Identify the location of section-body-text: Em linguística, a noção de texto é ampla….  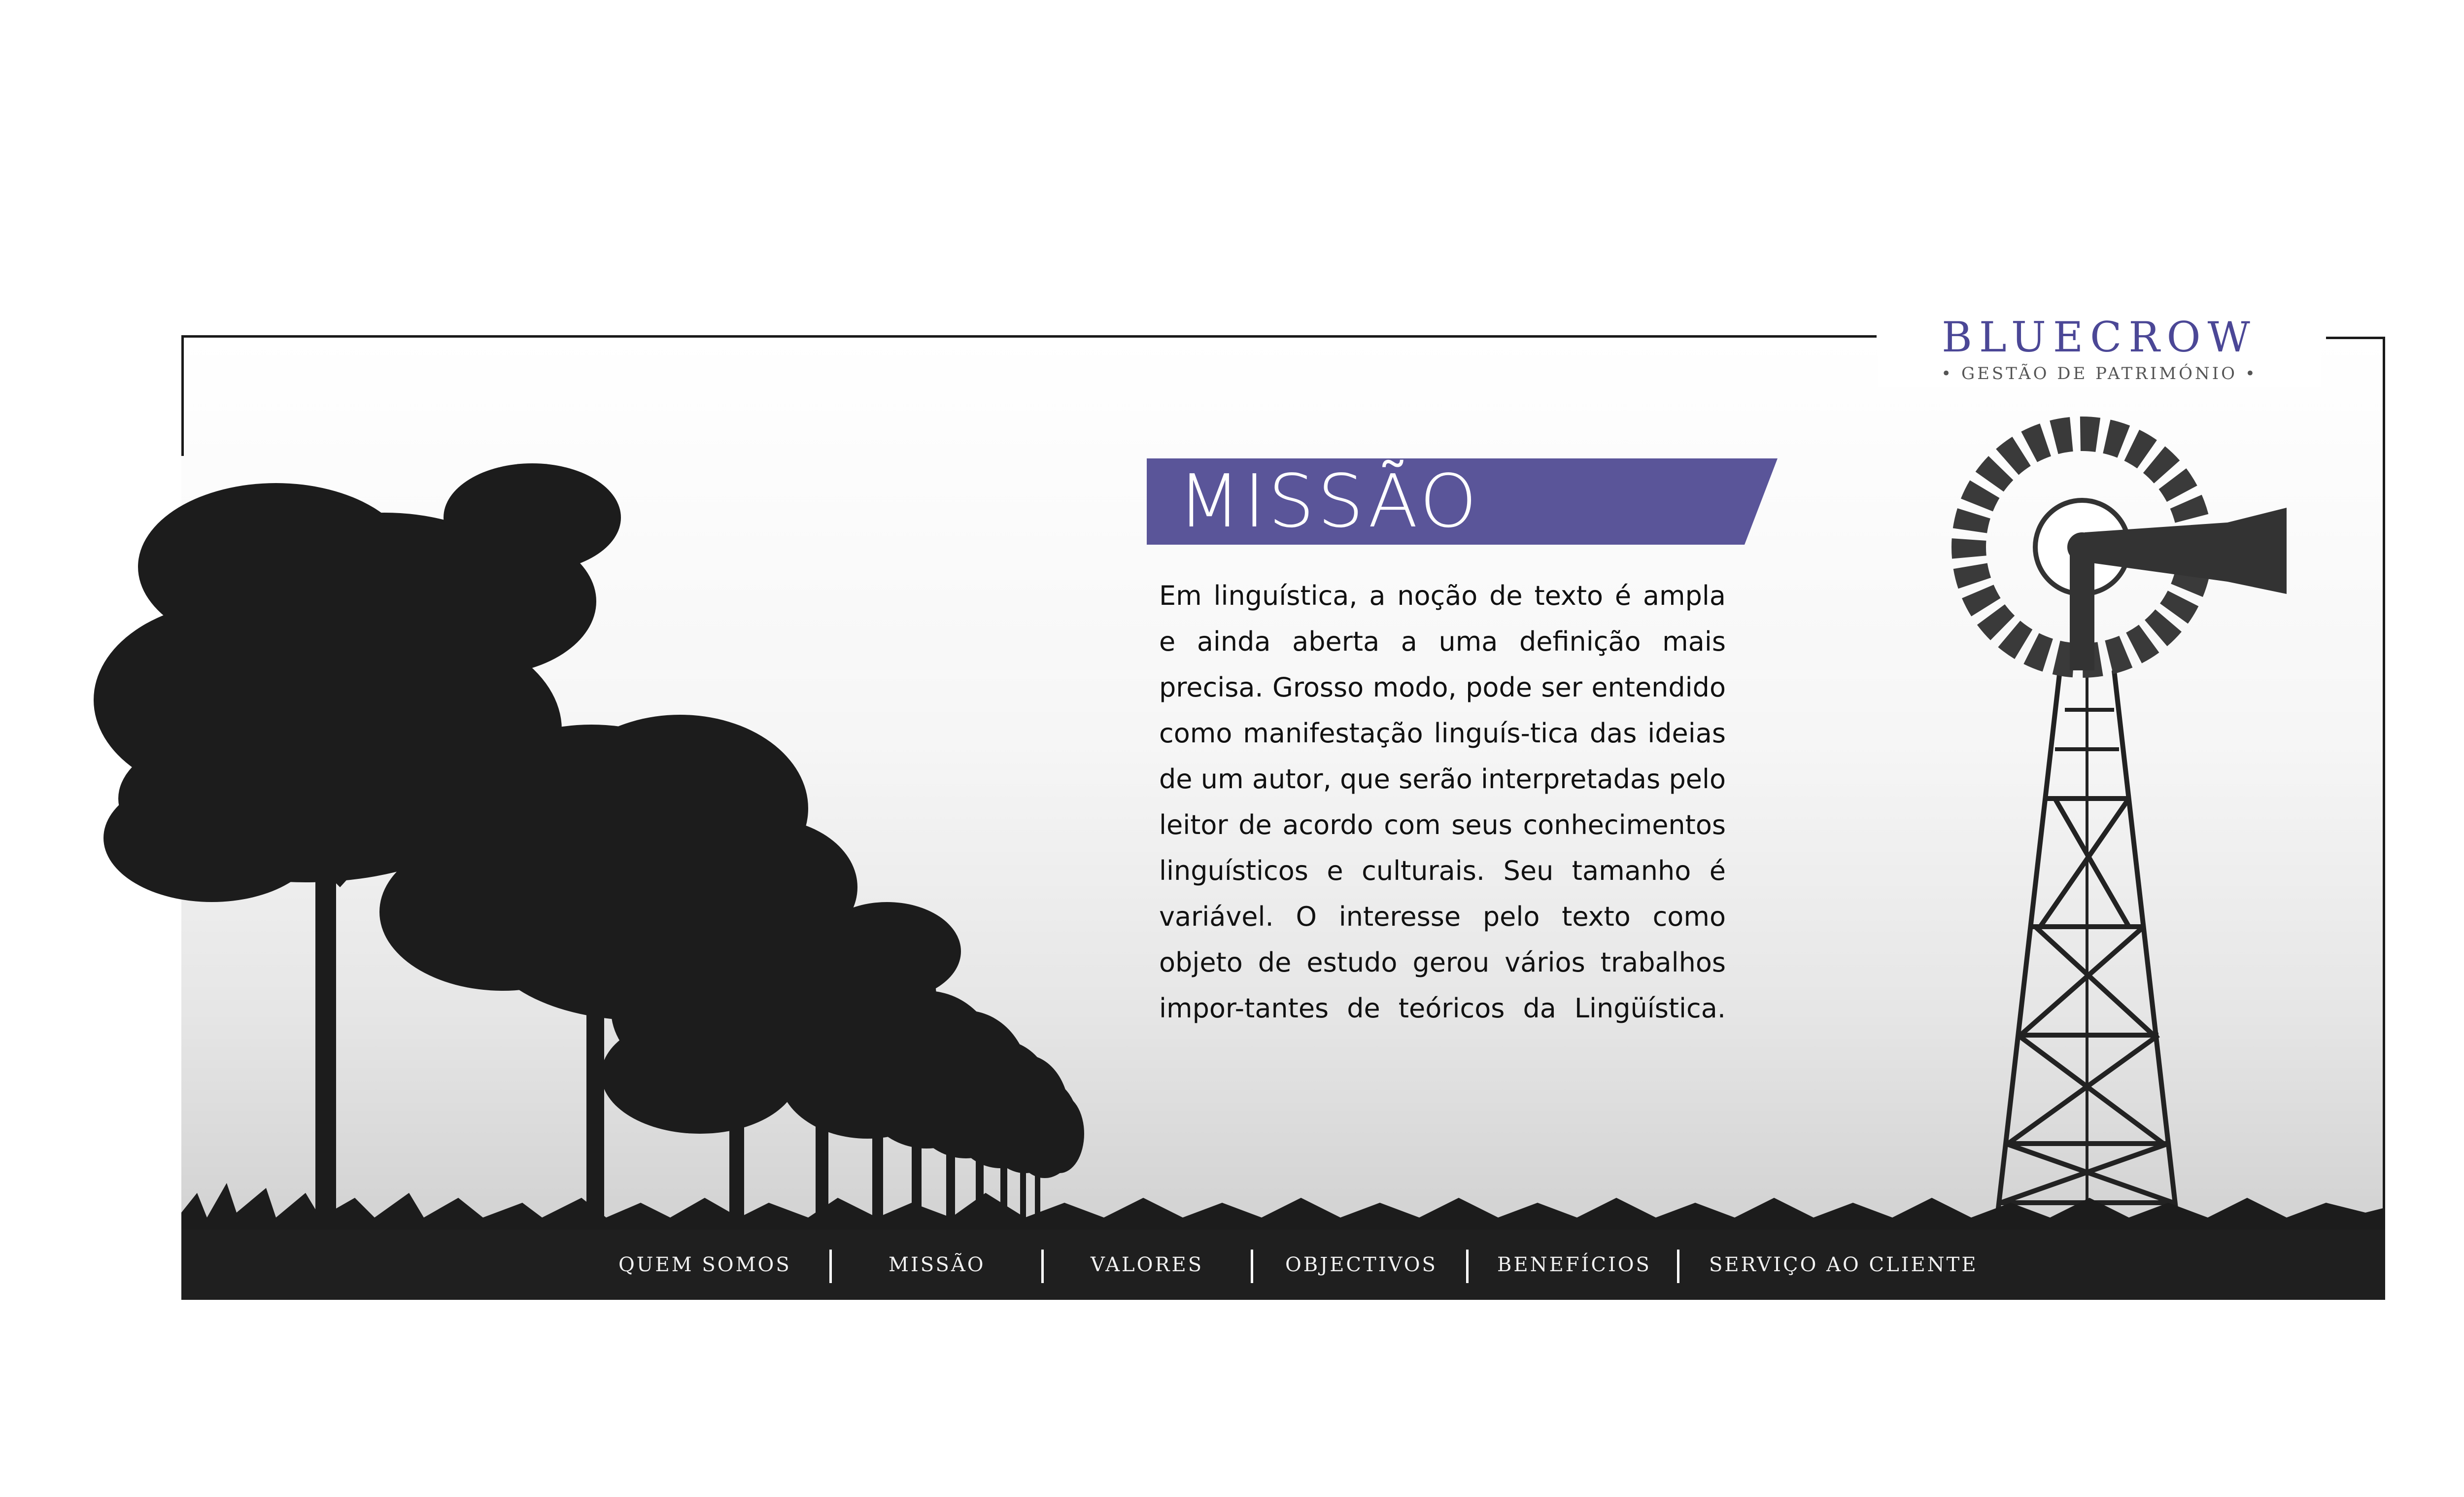
(1442, 802).